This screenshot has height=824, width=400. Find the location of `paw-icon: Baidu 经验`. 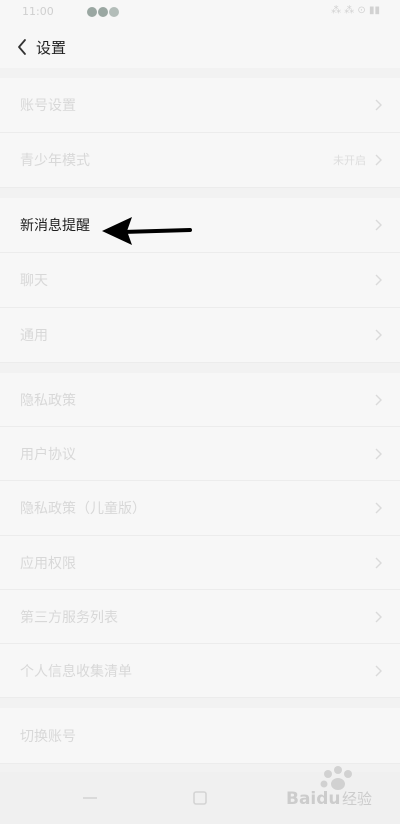

paw-icon: Baidu 经验 is located at coordinates (329, 787).